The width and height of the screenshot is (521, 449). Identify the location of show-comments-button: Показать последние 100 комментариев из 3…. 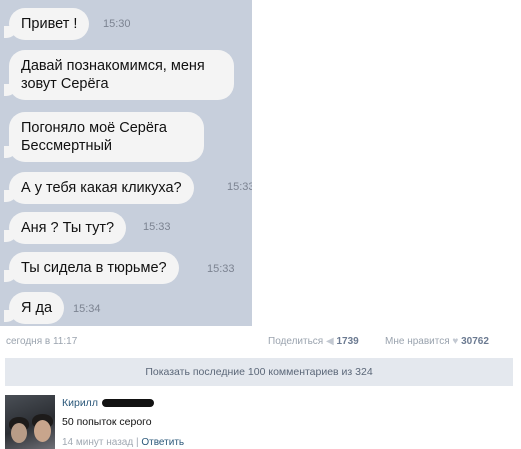
(259, 372).